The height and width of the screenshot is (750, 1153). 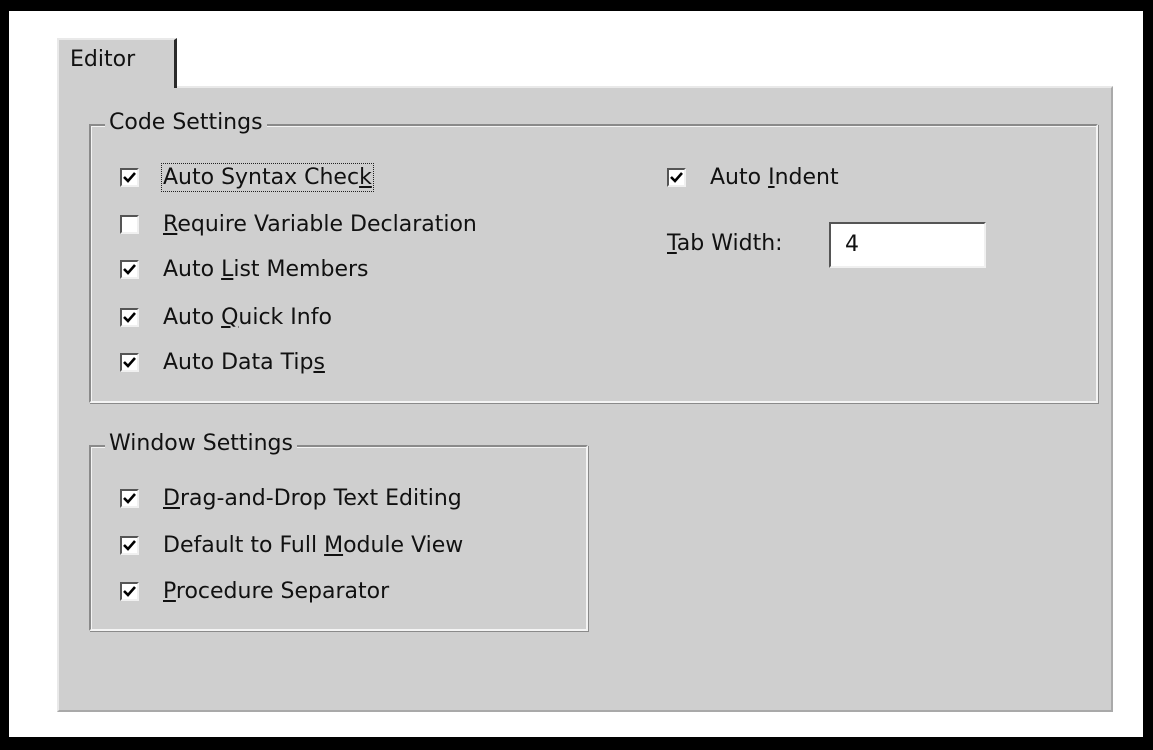 I want to click on code-settings-title: Code Settings, so click(x=186, y=123).